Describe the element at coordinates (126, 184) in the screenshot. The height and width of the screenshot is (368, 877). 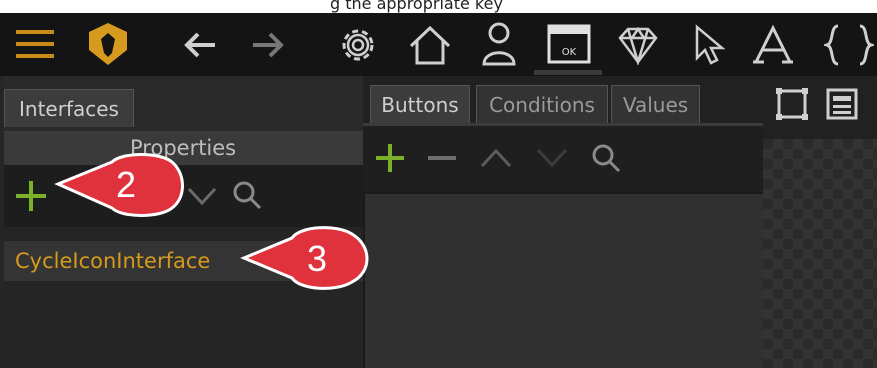
I see `callout-number: 2` at that location.